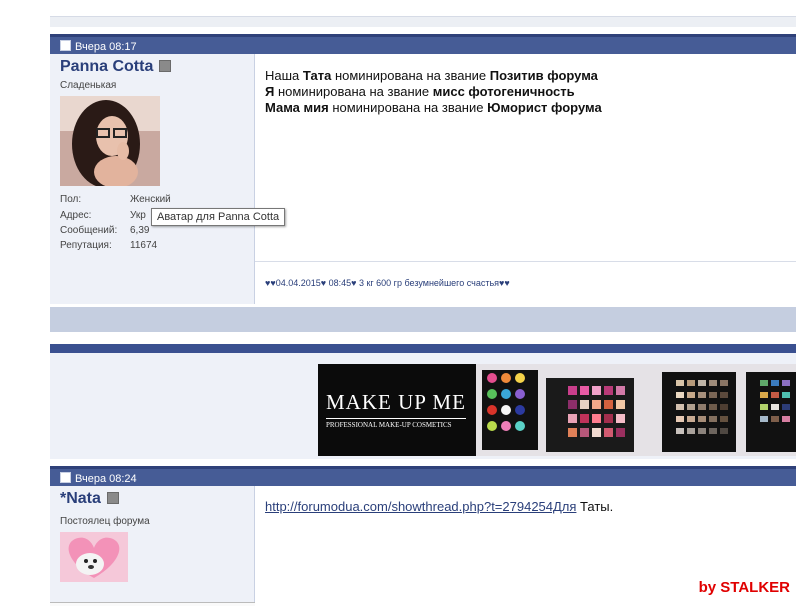 This screenshot has width=796, height=606. Describe the element at coordinates (744, 587) in the screenshot. I see `watermark: by STALKER` at that location.